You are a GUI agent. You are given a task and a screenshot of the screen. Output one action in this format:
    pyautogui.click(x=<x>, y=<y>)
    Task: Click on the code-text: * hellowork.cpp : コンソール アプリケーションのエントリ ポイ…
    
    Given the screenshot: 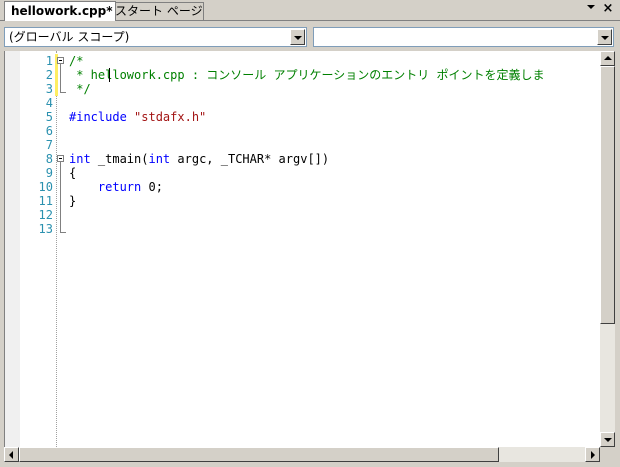 What is the action you would take?
    pyautogui.click(x=306, y=75)
    